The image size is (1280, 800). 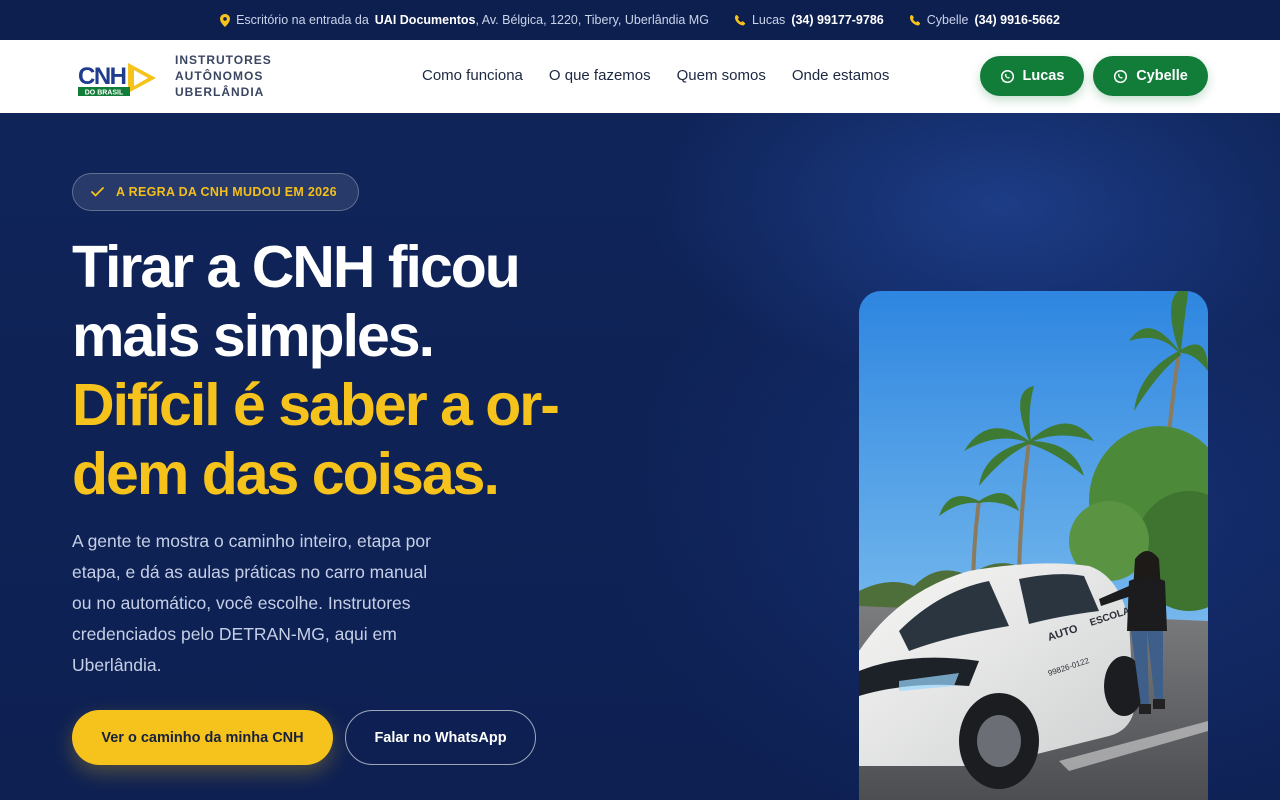 I want to click on logo-sub-text: DO BRASIL, so click(x=104, y=93).